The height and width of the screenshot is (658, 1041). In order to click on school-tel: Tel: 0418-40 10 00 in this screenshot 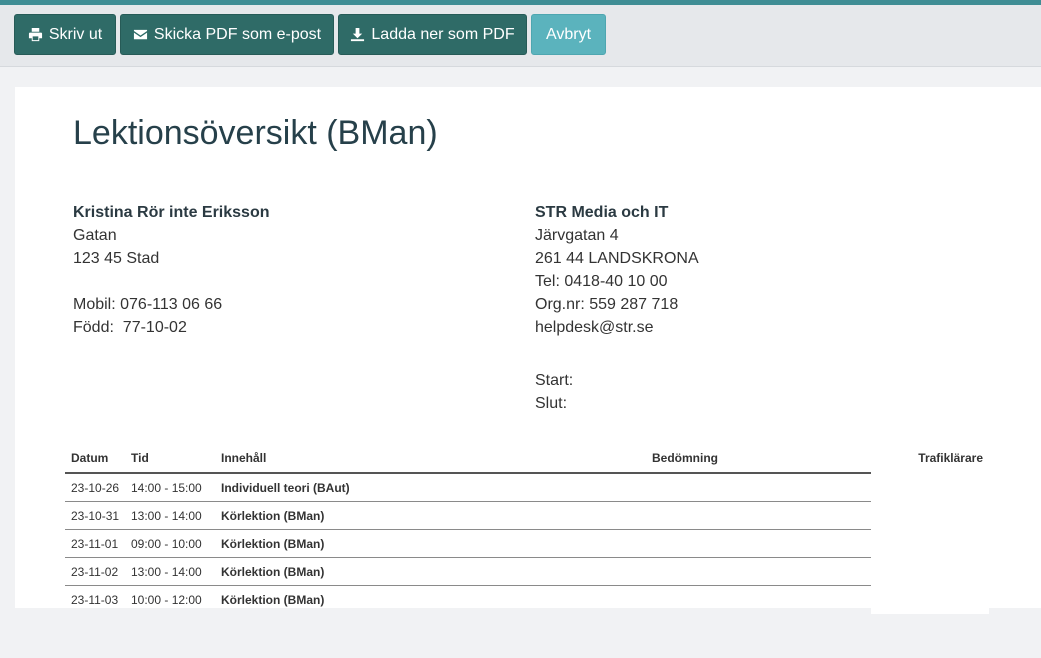, I will do `click(601, 281)`.